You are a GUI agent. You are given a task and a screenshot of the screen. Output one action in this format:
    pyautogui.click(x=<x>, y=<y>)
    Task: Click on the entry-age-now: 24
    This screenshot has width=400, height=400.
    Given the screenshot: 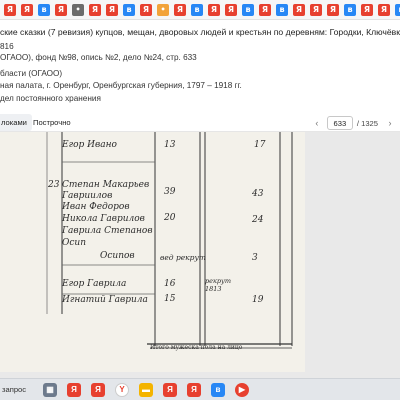 What is the action you would take?
    pyautogui.click(x=258, y=220)
    